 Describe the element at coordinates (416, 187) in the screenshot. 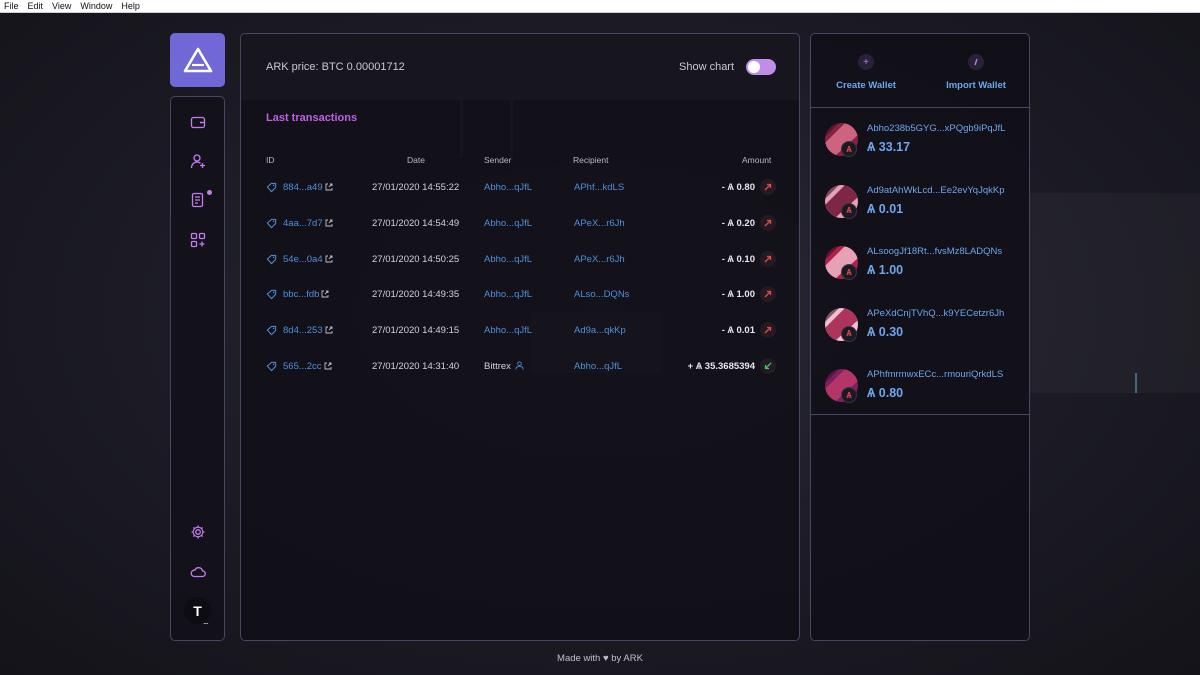

I see `transaction-date: 27/01/2020 14:55:22` at that location.